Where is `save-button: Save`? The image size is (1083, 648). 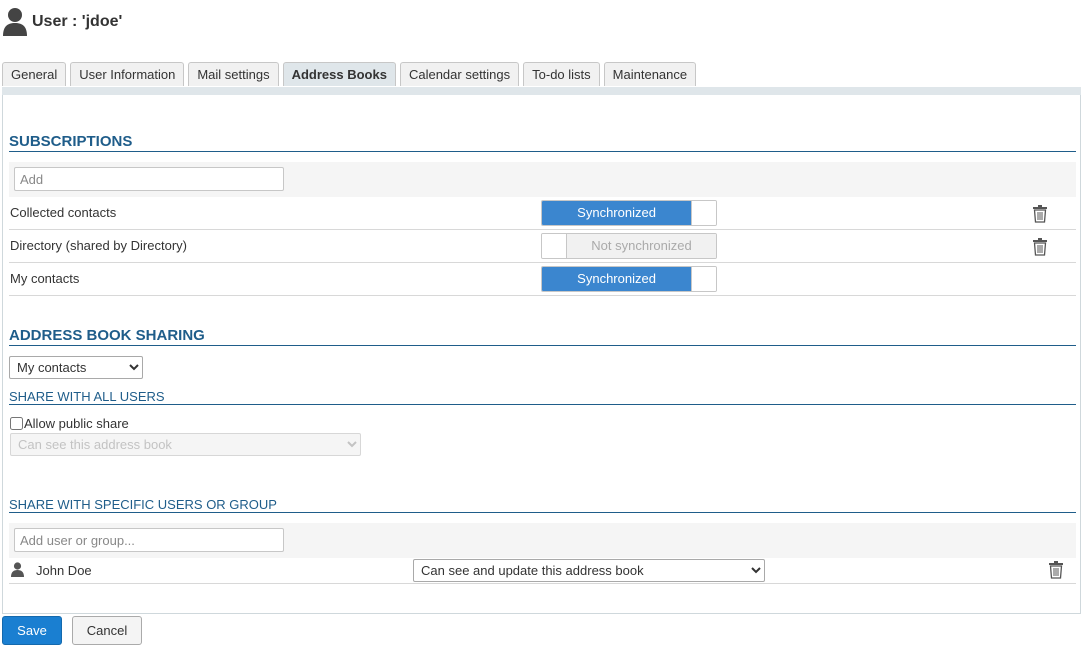 save-button: Save is located at coordinates (32, 630).